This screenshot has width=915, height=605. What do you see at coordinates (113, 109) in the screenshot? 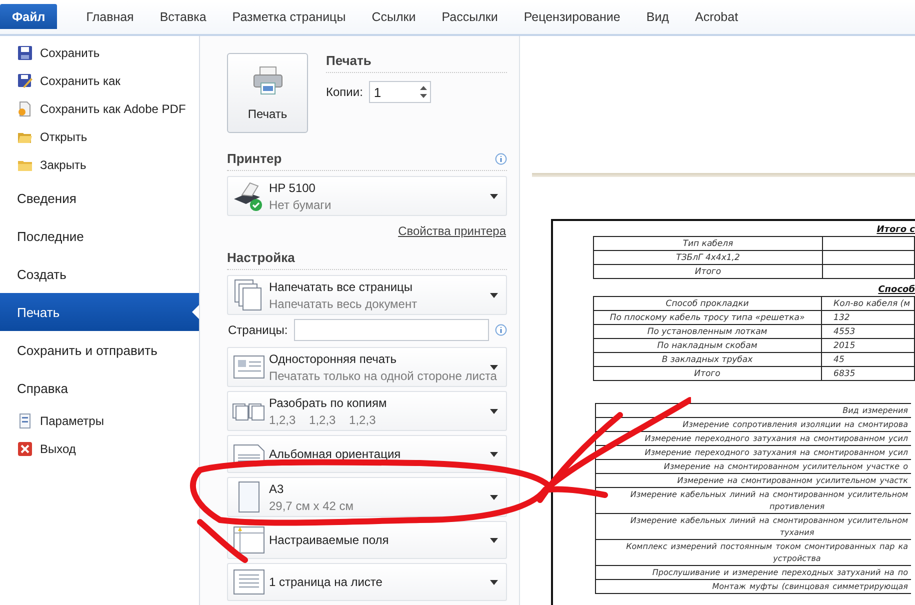
I see `menu-item: Сохранить как Adobe PDF` at bounding box center [113, 109].